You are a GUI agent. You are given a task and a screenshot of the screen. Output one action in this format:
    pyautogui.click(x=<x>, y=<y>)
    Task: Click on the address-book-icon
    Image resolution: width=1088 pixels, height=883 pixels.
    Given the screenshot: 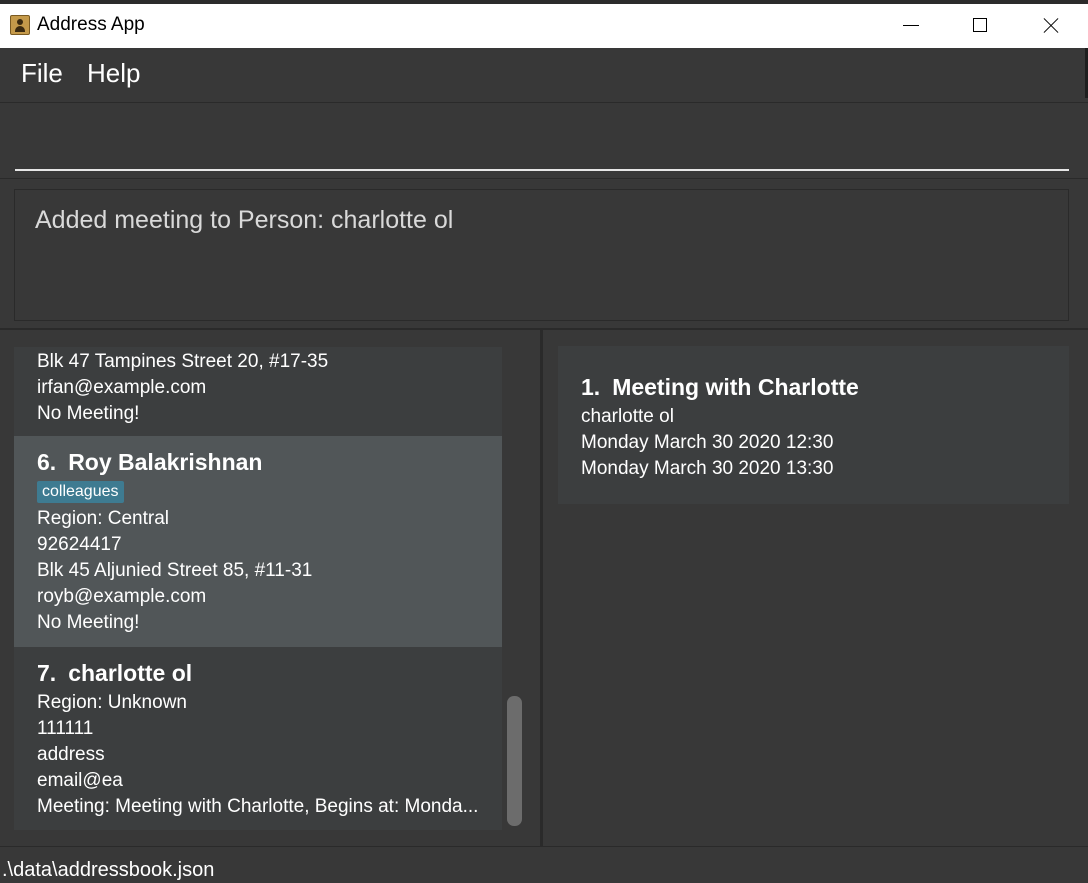 What is the action you would take?
    pyautogui.click(x=20, y=25)
    